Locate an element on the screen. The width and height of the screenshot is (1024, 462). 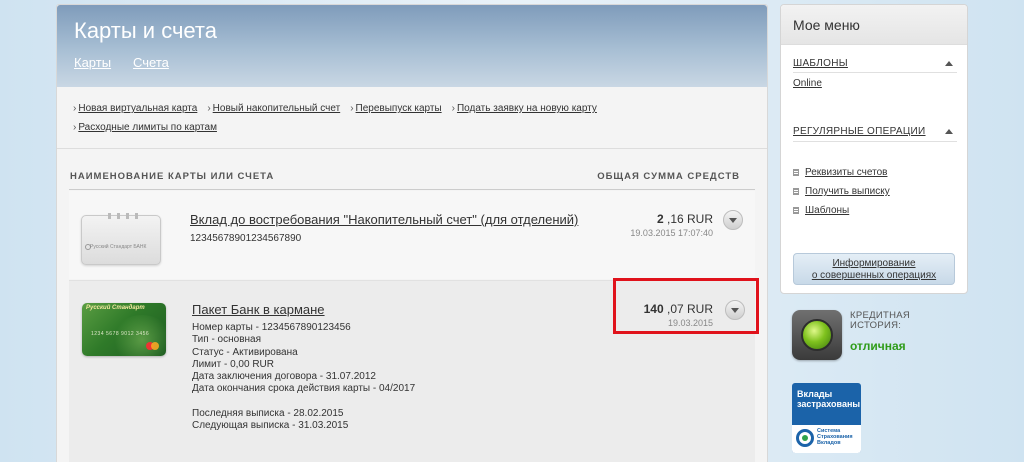
deposit-card-icon: Русский Стандарт БАНК is located at coordinates (121, 239).